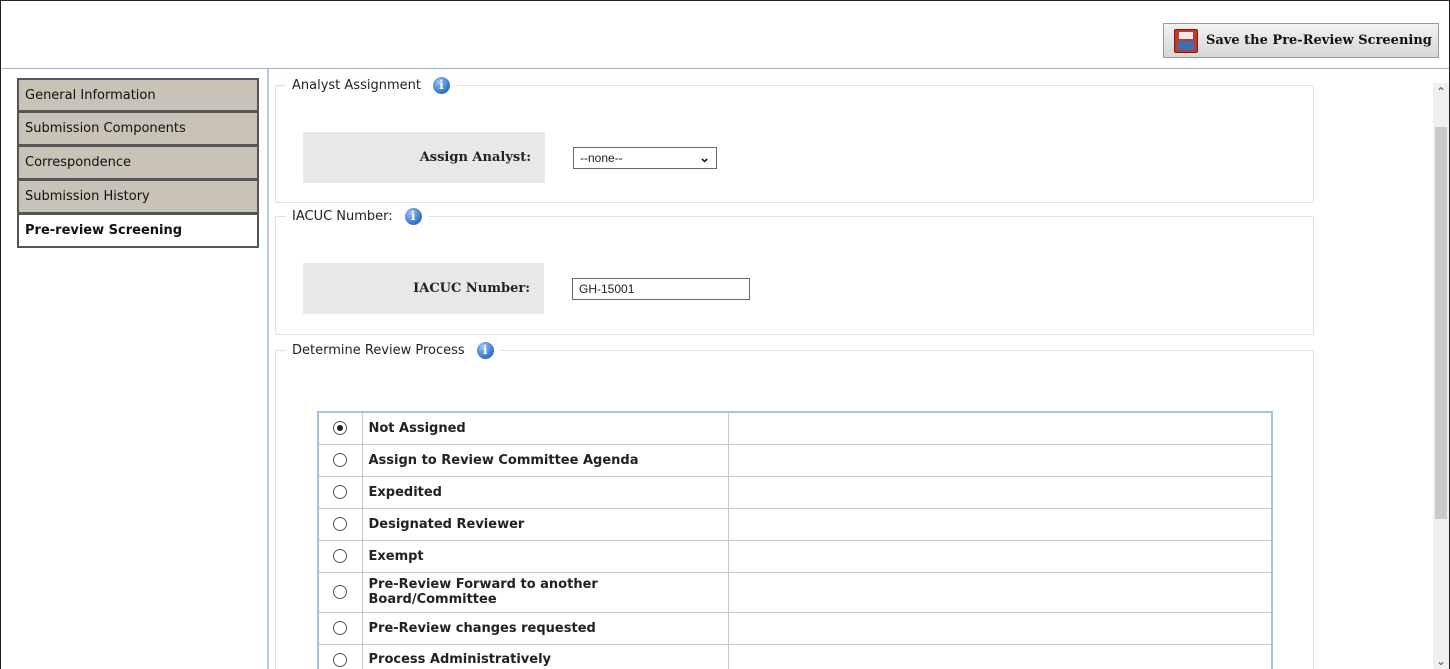 The height and width of the screenshot is (669, 1450). What do you see at coordinates (661, 288) in the screenshot?
I see `iacuc-number-input: GH-15001` at bounding box center [661, 288].